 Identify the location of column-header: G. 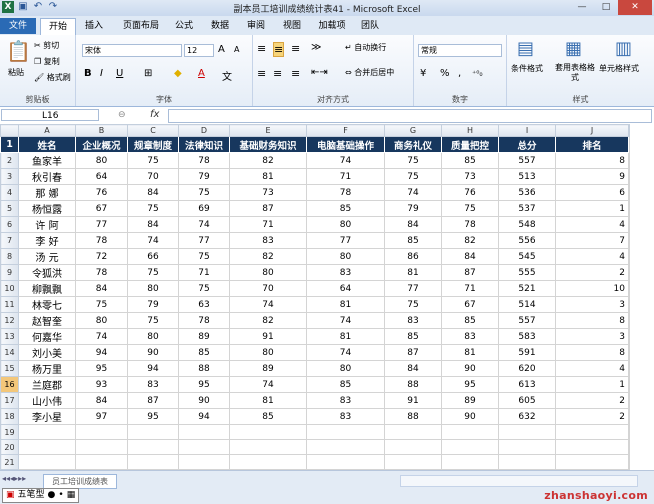
(413, 130).